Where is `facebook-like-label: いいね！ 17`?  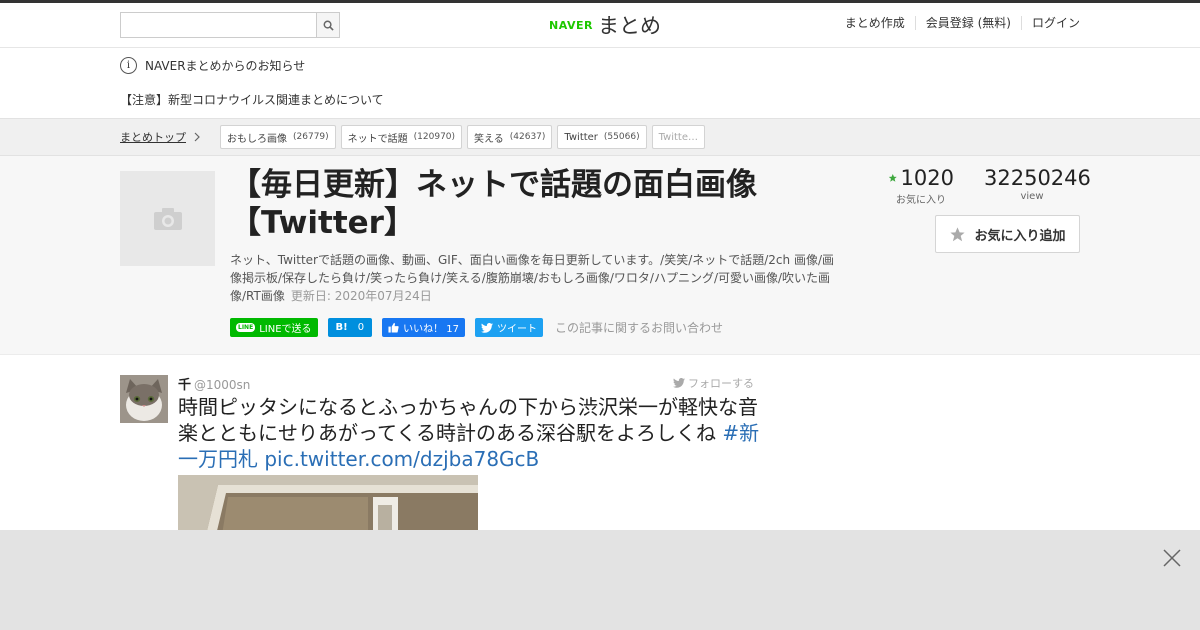
facebook-like-label: いいね！ 17 is located at coordinates (431, 329).